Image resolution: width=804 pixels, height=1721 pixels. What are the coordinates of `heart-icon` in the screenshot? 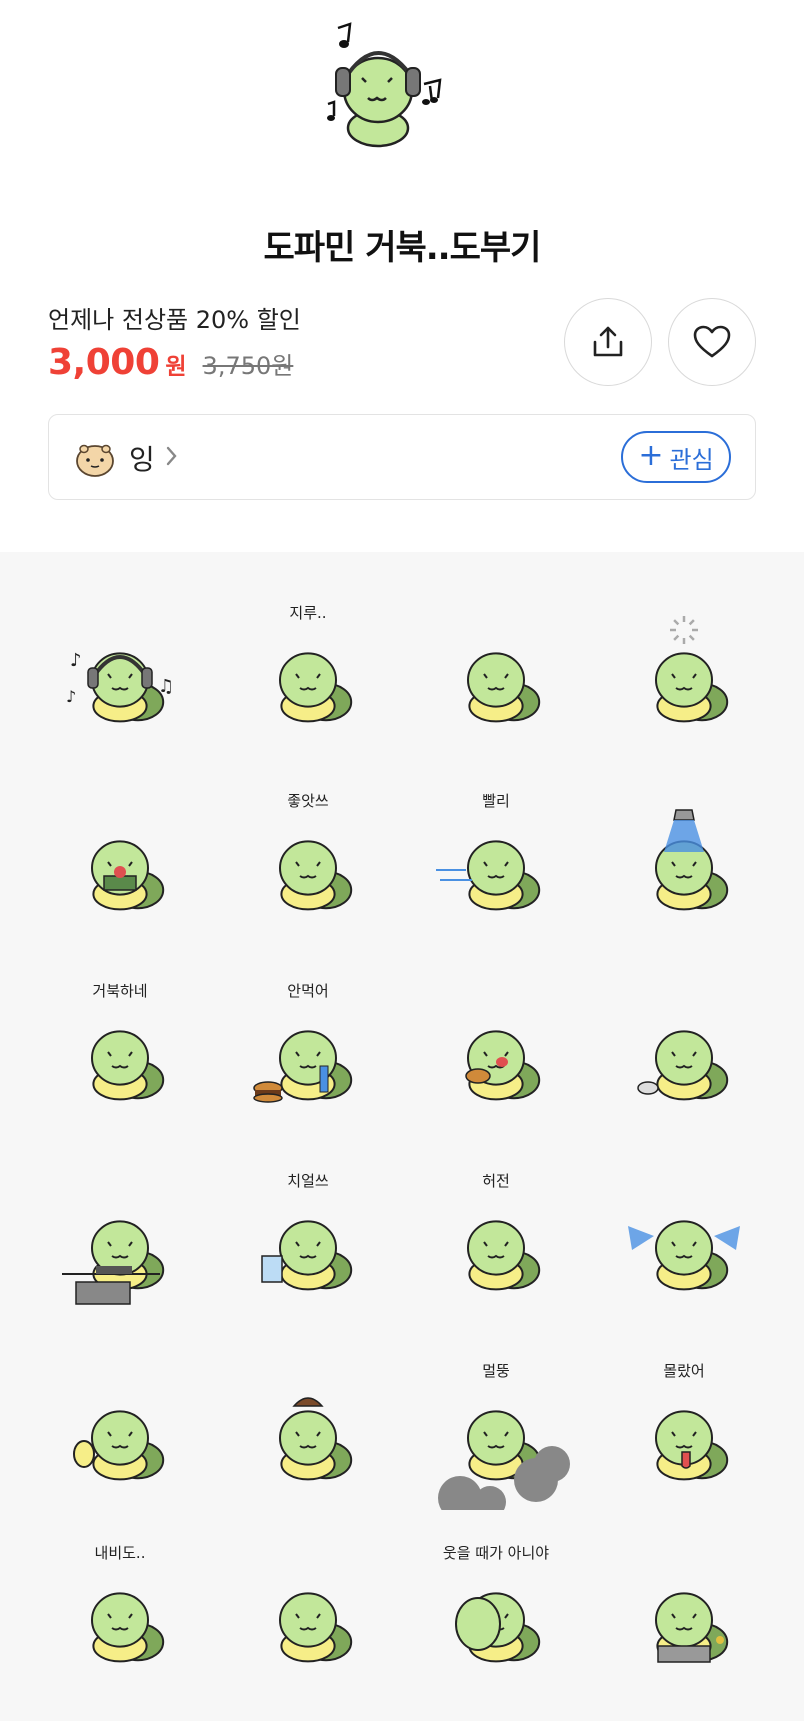 It's located at (712, 341).